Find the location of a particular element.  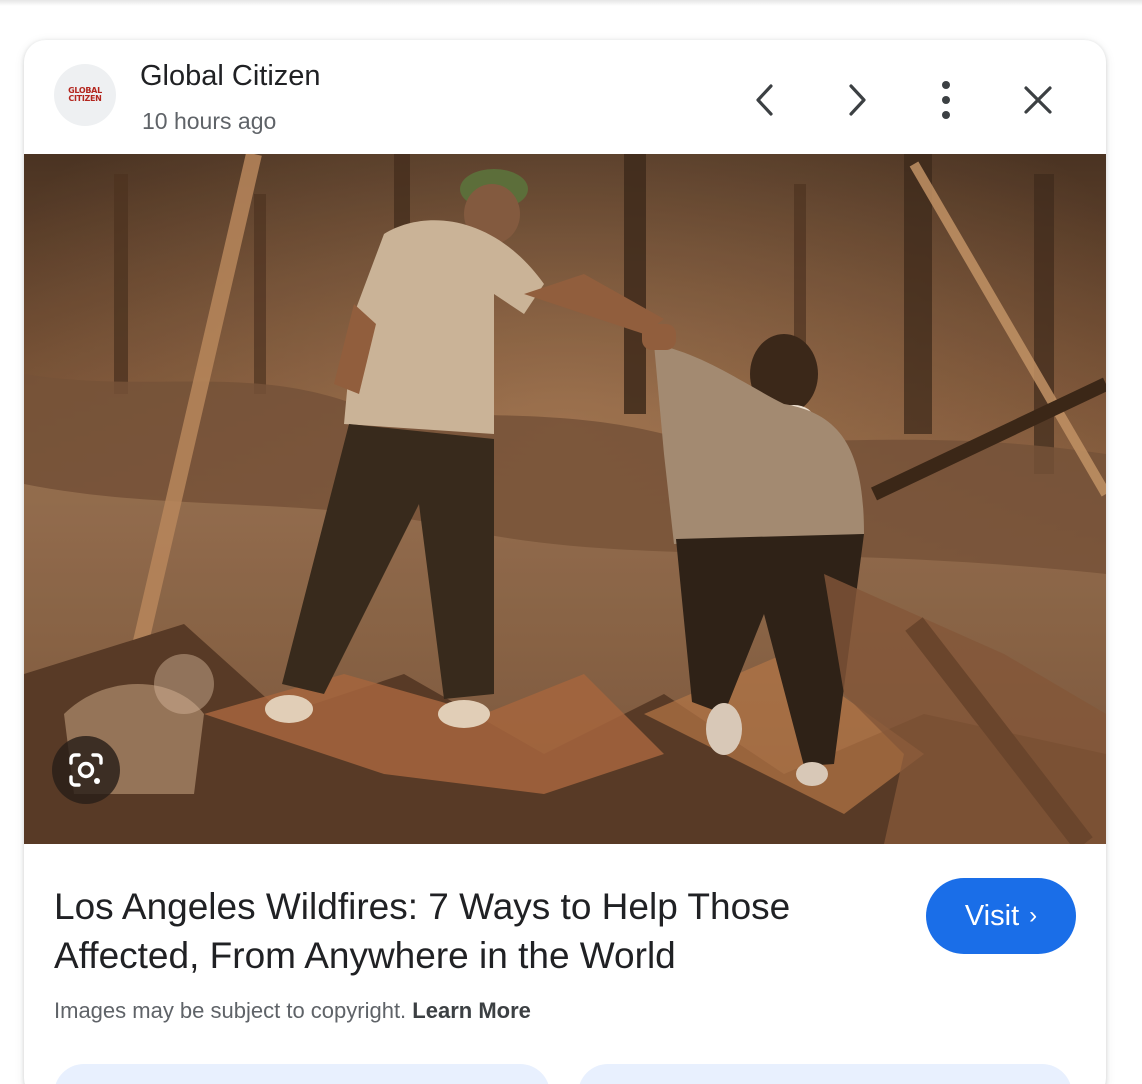

source-logo: GLOBAL CITIZEN is located at coordinates (85, 95).